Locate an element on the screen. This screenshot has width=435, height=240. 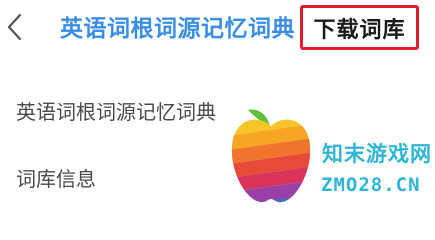
watermark-site-name: 知末游戏网 is located at coordinates (377, 154).